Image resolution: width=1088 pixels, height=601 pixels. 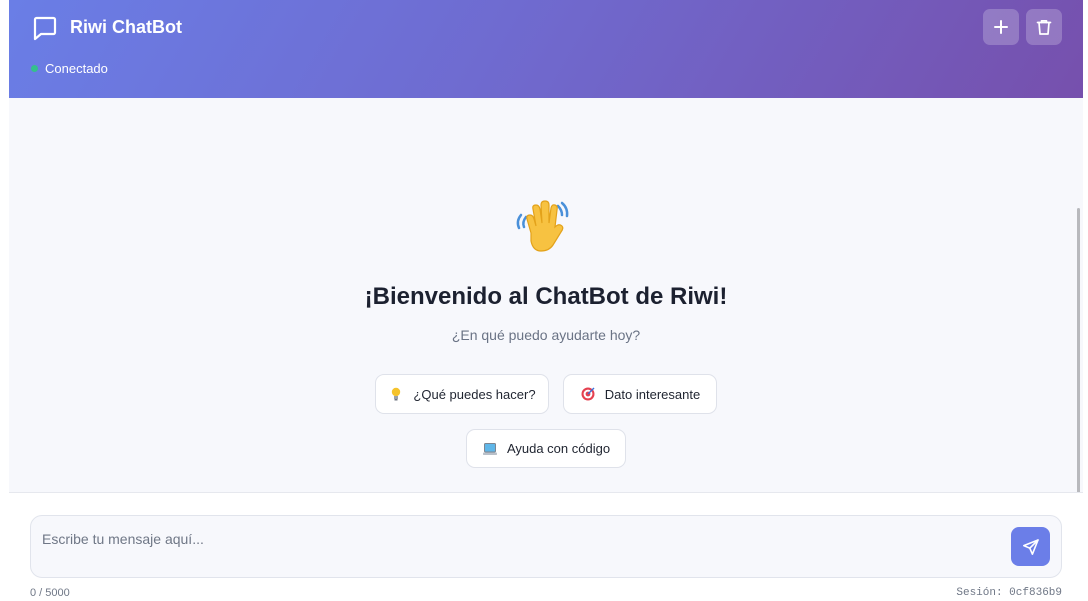 I want to click on status-label: Conectado, so click(x=76, y=68).